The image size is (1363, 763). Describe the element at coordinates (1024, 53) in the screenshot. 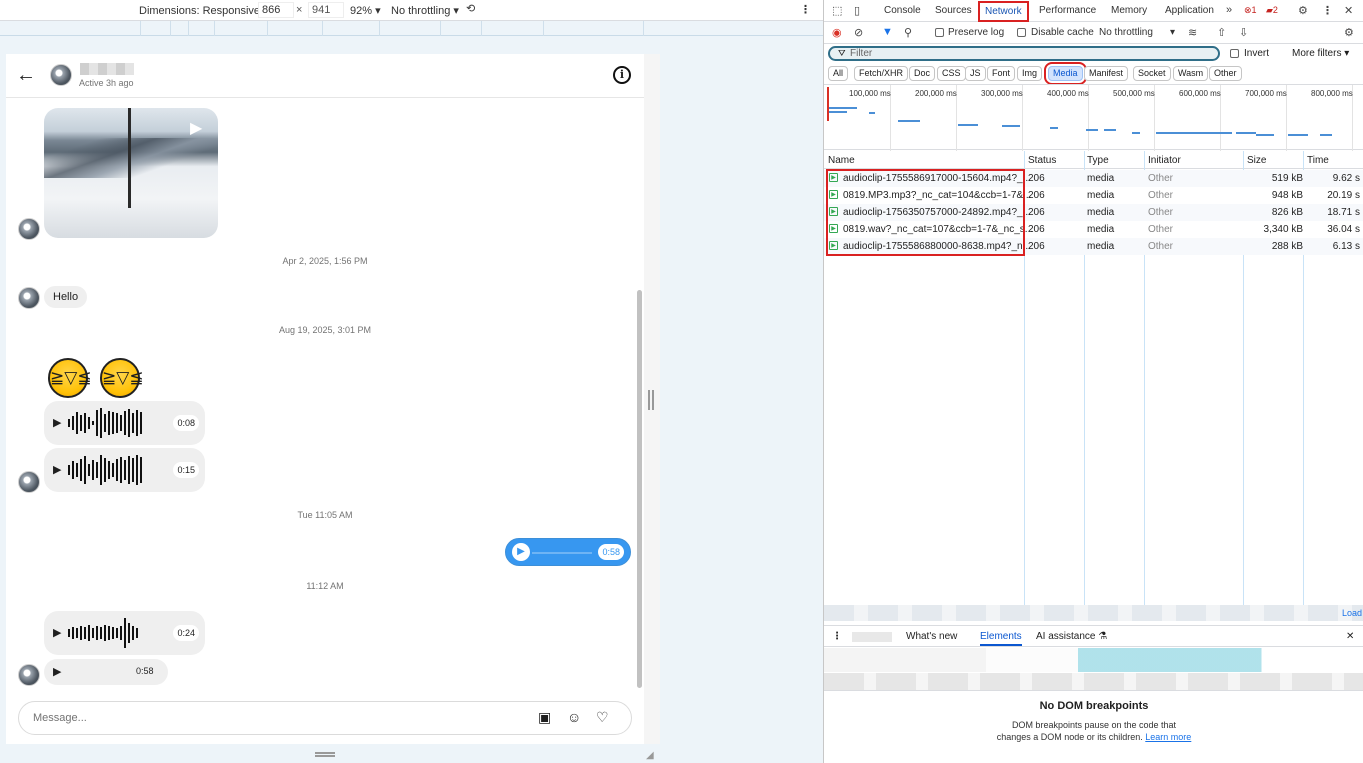

I see `filter-input: ⛛ Filter` at that location.